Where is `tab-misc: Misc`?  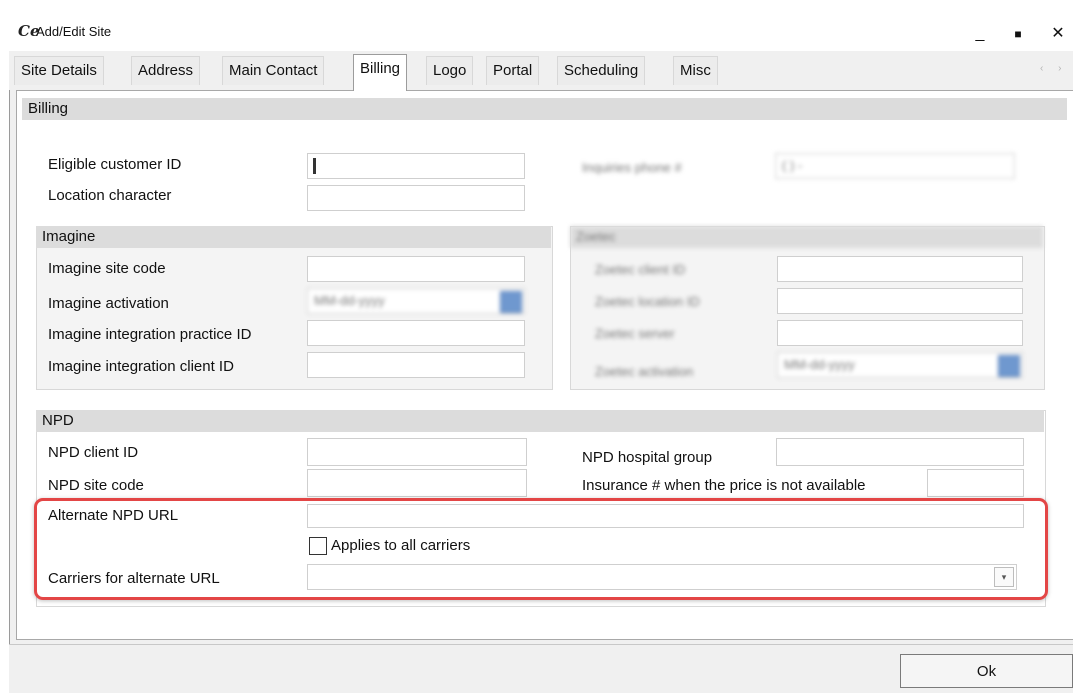
tab-misc: Misc is located at coordinates (695, 70).